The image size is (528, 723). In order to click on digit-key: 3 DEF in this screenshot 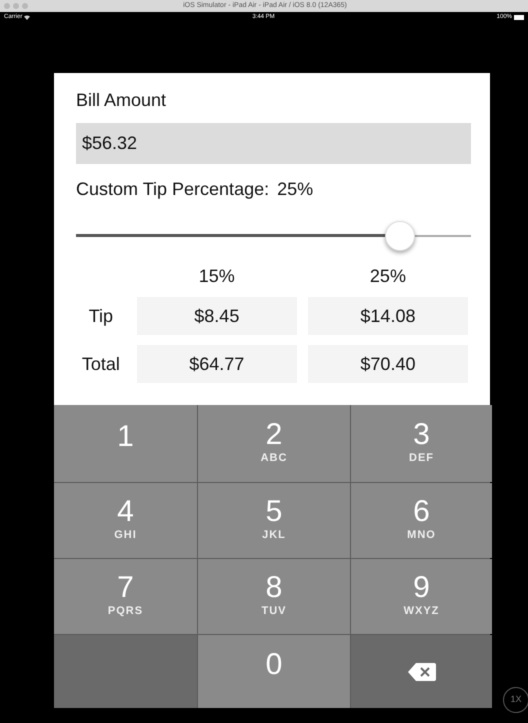, I will do `click(421, 443)`.